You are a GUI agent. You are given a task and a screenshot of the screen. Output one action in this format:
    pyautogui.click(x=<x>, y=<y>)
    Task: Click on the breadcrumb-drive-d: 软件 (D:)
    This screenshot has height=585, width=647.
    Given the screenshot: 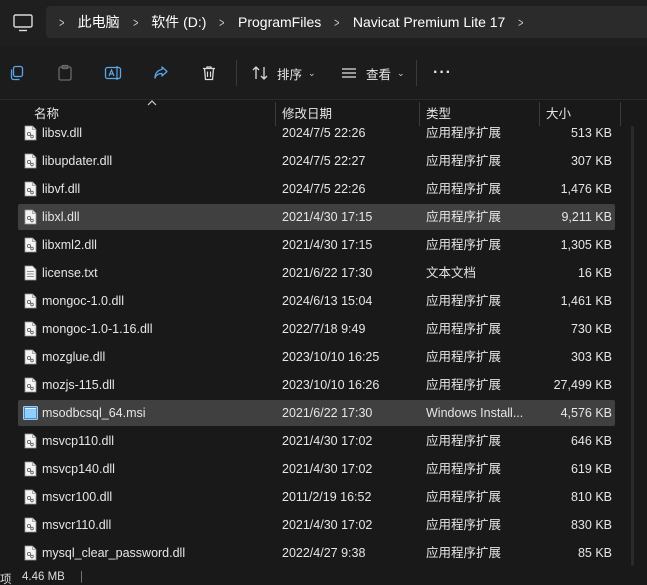 What is the action you would take?
    pyautogui.click(x=178, y=22)
    